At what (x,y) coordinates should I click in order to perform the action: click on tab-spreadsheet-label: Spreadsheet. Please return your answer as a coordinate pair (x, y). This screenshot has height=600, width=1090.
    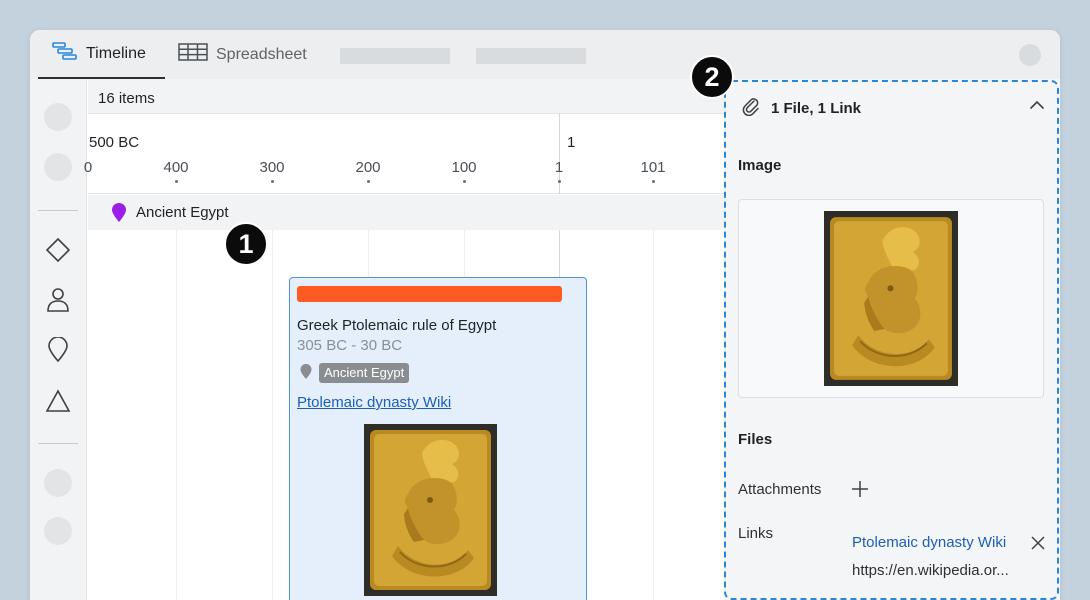
    Looking at the image, I should click on (261, 54).